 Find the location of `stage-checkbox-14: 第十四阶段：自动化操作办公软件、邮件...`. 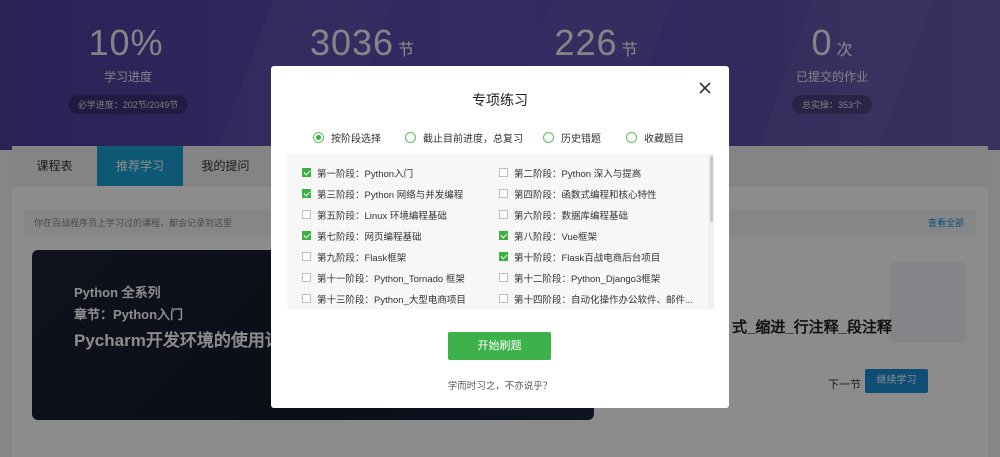

stage-checkbox-14: 第十四阶段：自动化操作办公软件、邮件... is located at coordinates (596, 298).